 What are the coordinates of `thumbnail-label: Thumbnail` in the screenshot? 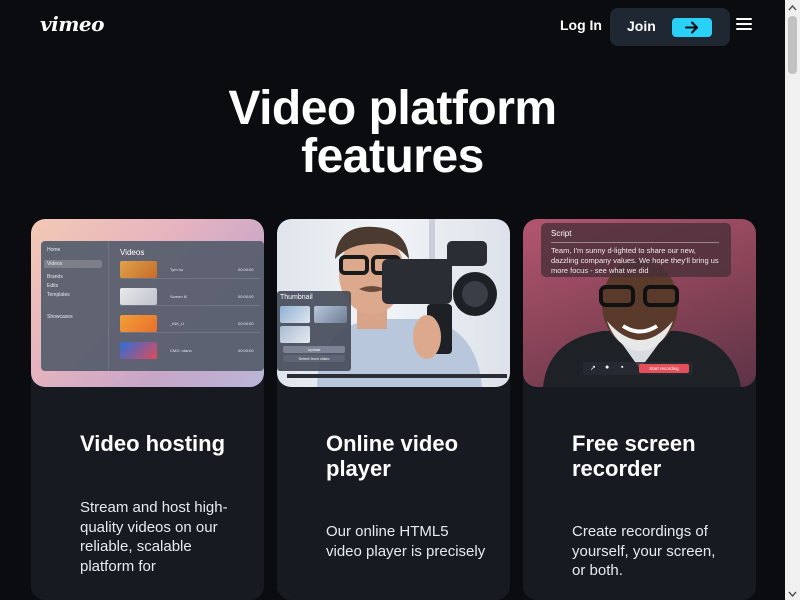 It's located at (296, 297).